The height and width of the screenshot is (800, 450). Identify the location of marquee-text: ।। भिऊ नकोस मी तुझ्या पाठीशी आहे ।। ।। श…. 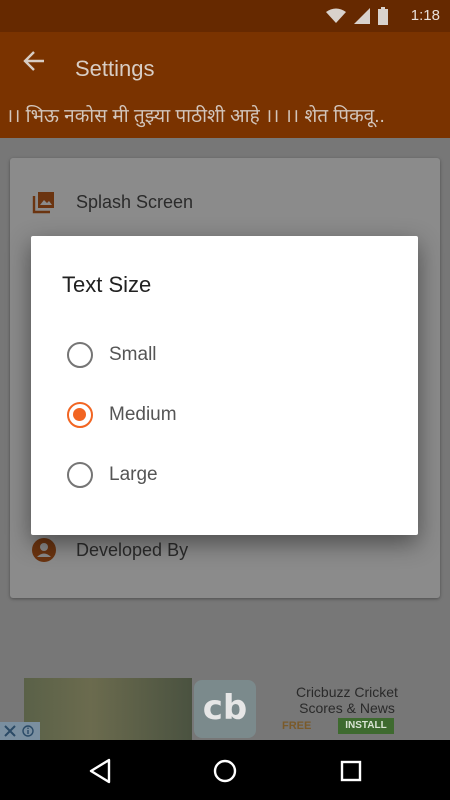
(195, 116).